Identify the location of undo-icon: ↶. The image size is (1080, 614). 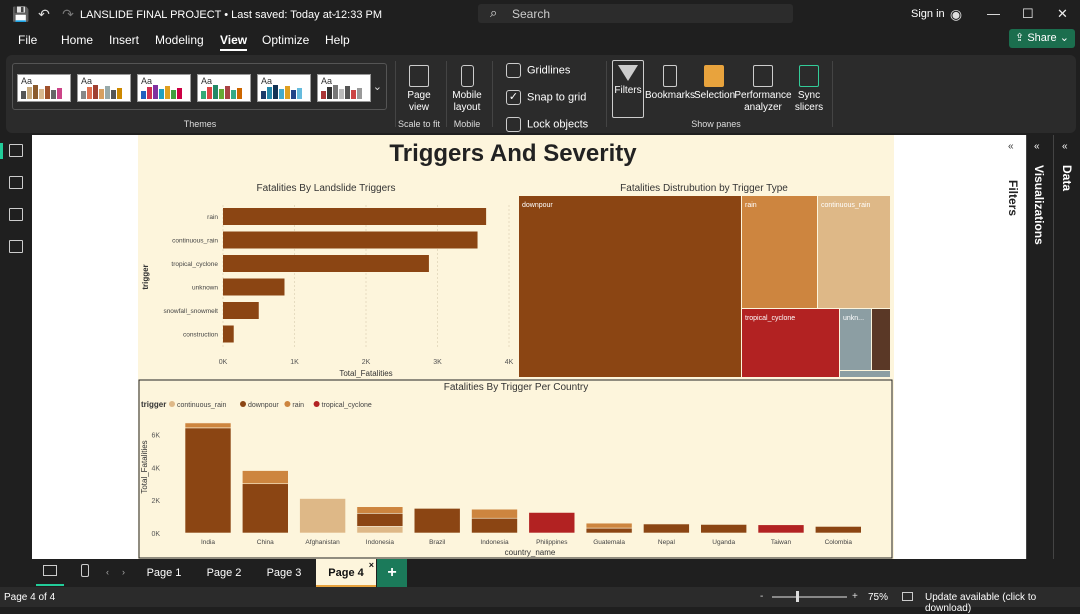
(44, 14).